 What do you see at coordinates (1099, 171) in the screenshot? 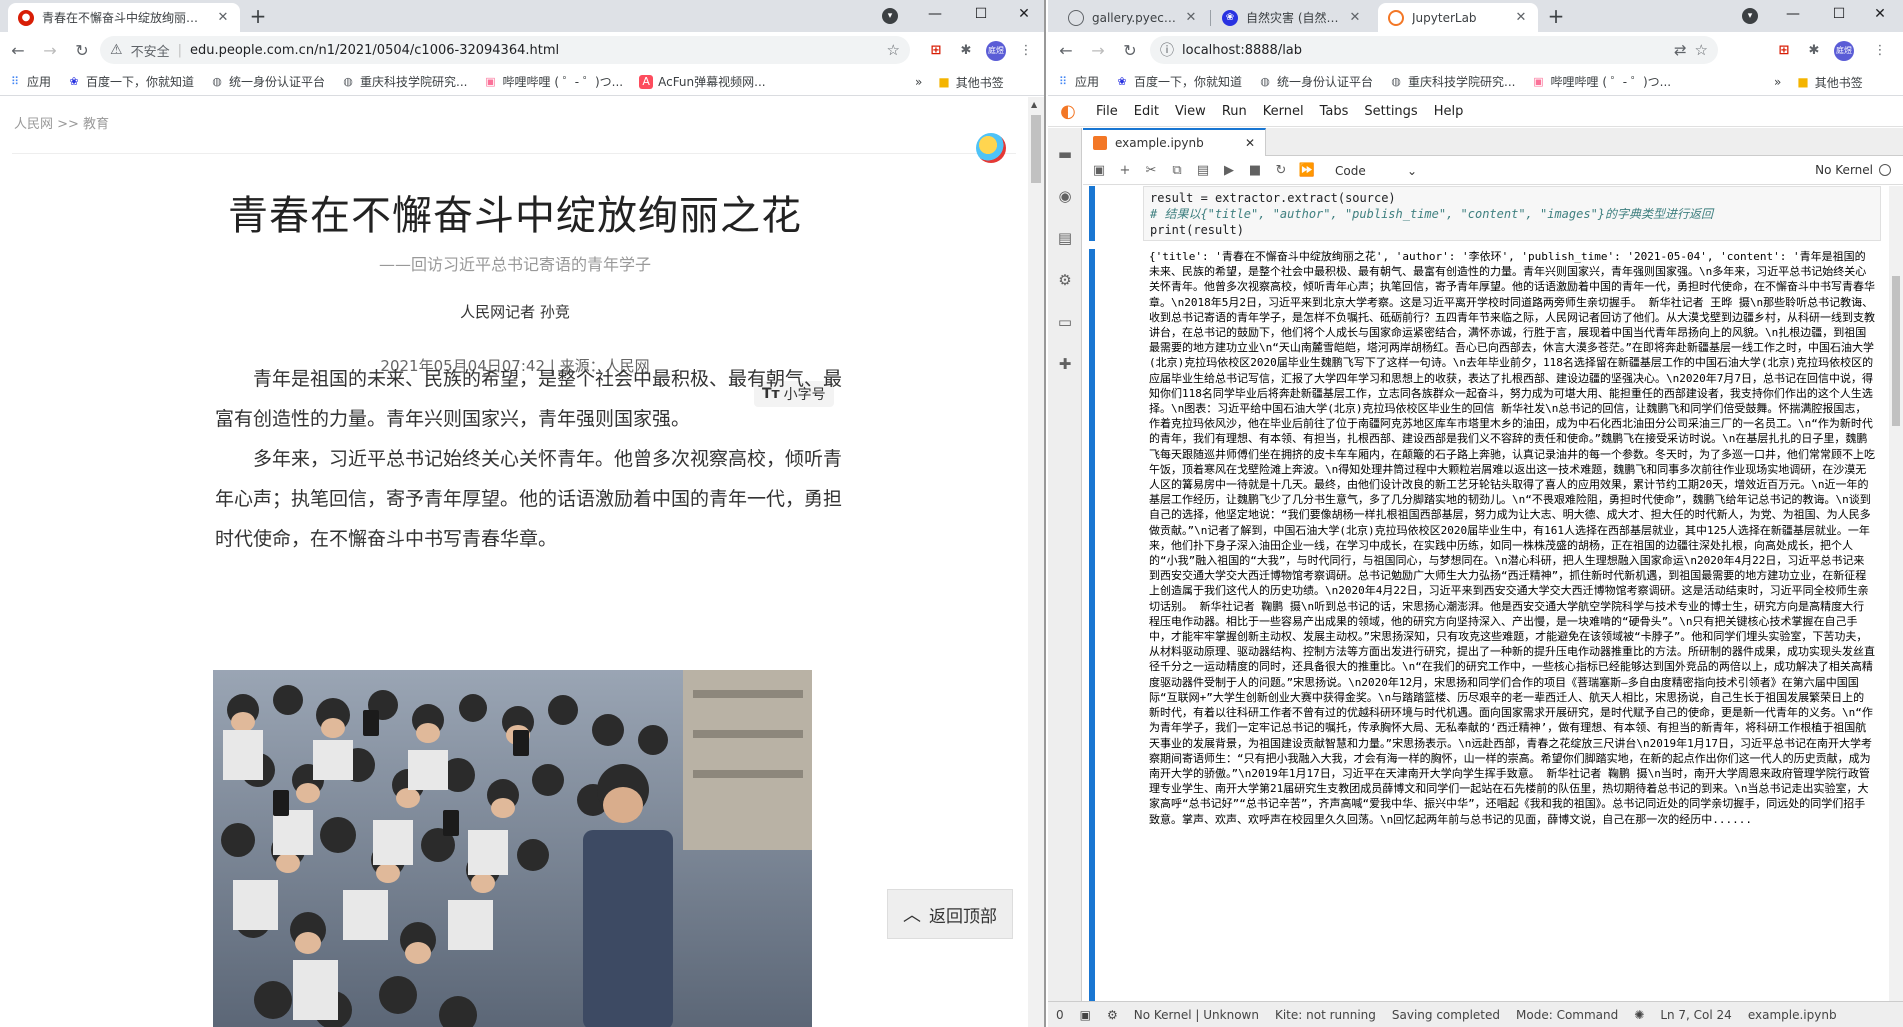
I see `save-icon: ▣` at bounding box center [1099, 171].